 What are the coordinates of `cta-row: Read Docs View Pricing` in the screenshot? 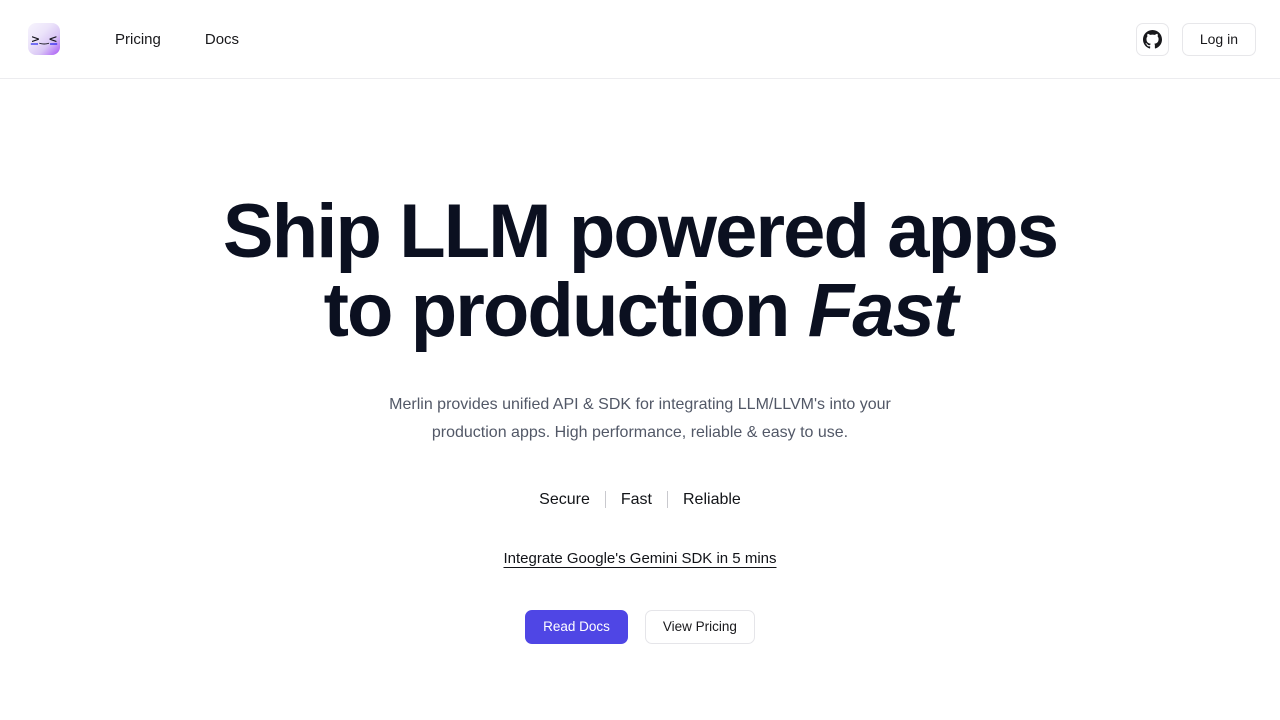 It's located at (640, 627).